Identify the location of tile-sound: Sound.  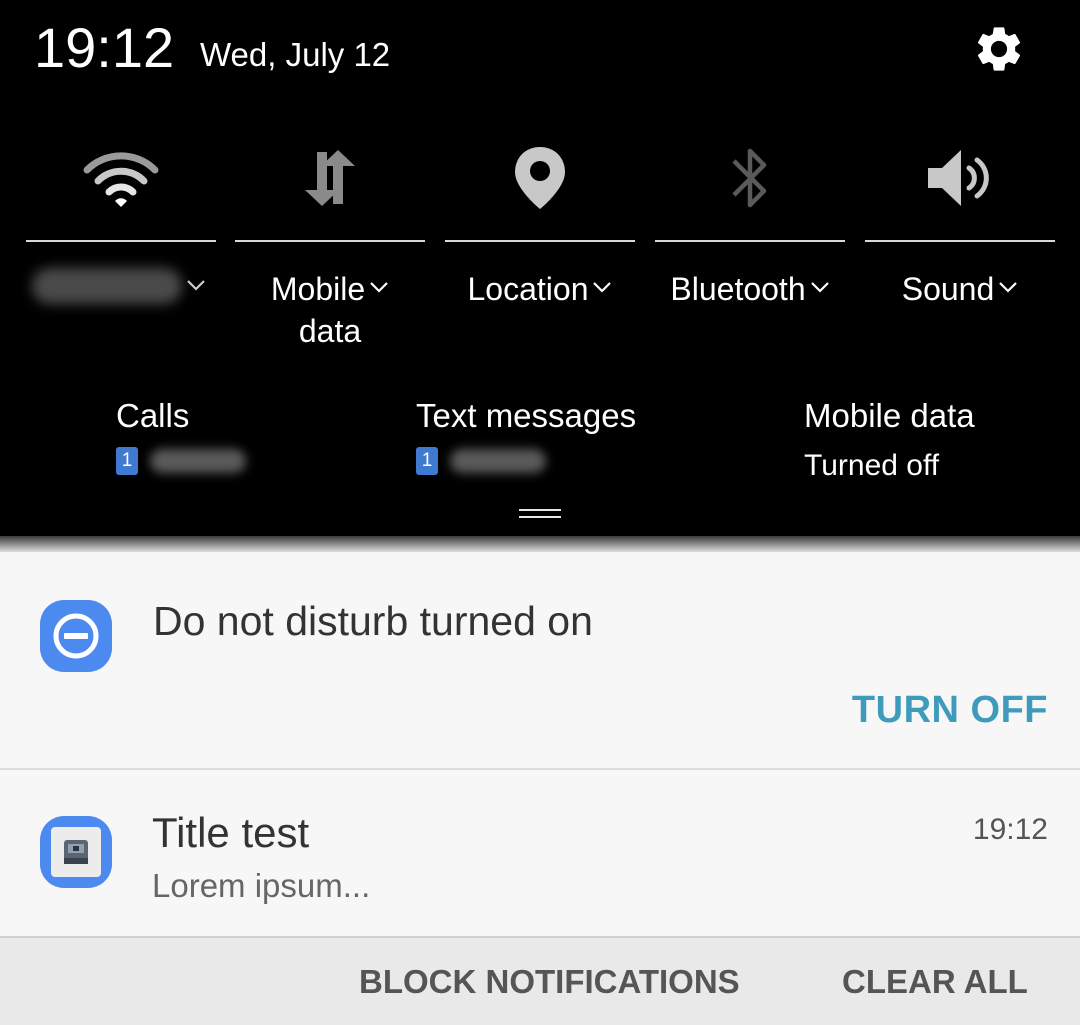
(960, 245).